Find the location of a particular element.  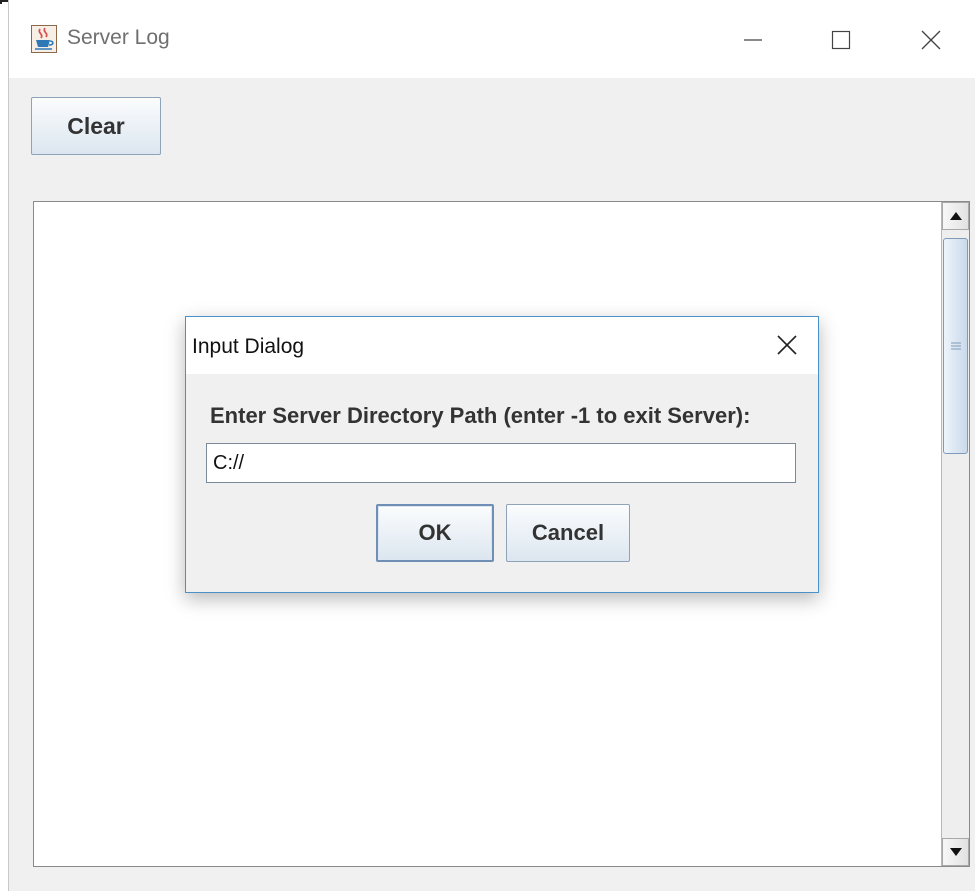

arrow-down-icon is located at coordinates (955, 852).